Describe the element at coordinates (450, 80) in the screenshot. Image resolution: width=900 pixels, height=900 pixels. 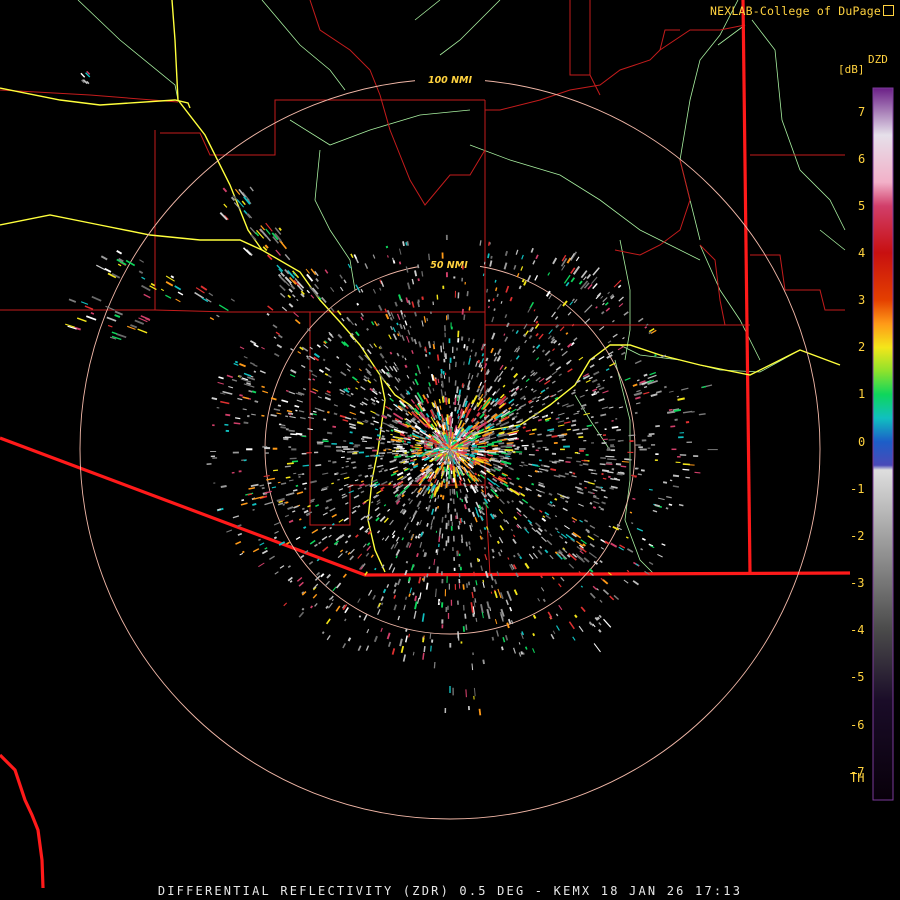
I see `range-ring-100-label: 100 NMI` at that location.